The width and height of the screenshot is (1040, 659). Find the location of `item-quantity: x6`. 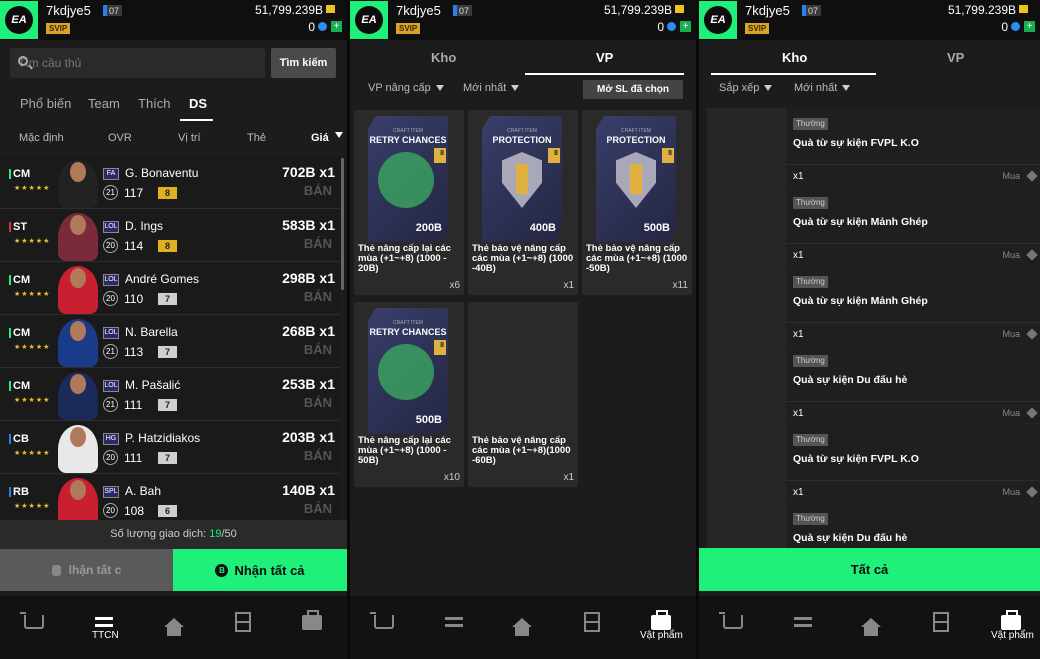

item-quantity: x6 is located at coordinates (454, 285).